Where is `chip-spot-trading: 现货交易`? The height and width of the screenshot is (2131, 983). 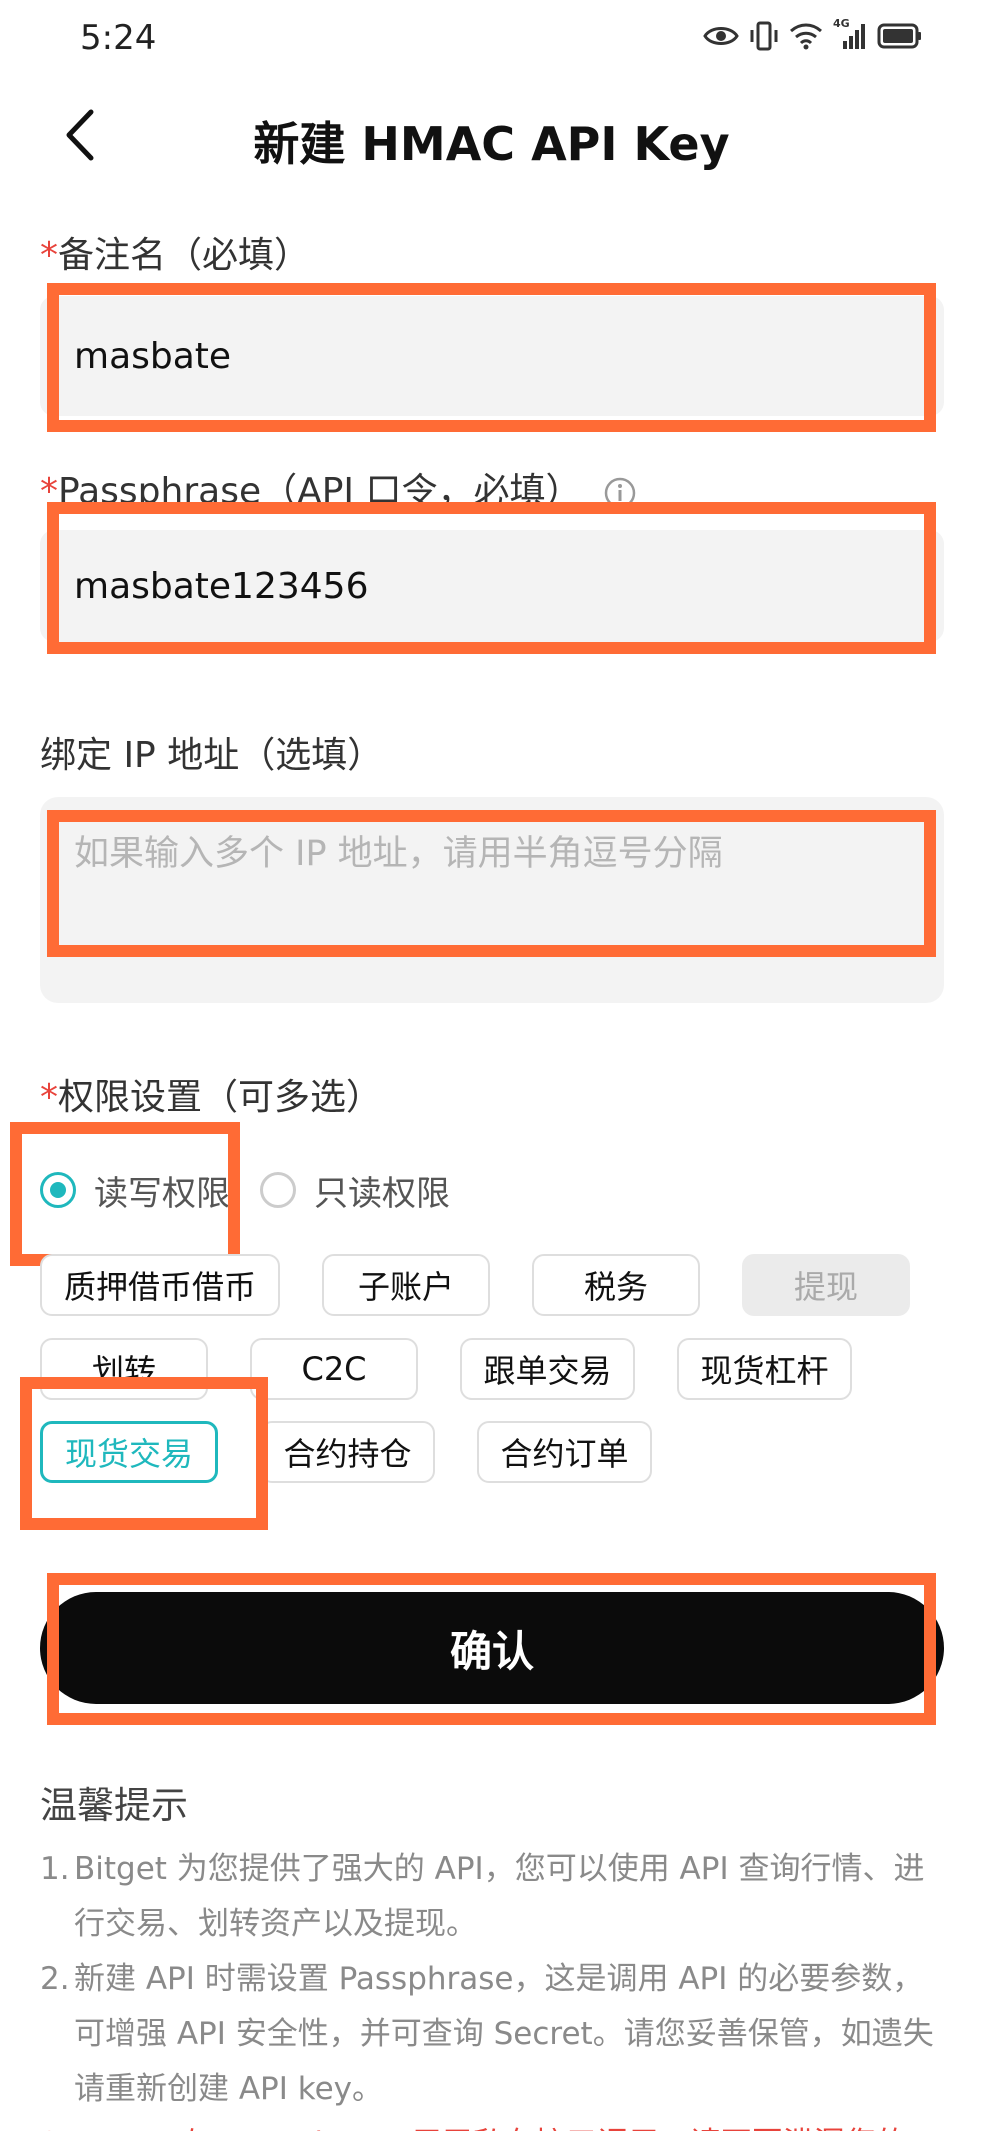 chip-spot-trading: 现货交易 is located at coordinates (129, 1452).